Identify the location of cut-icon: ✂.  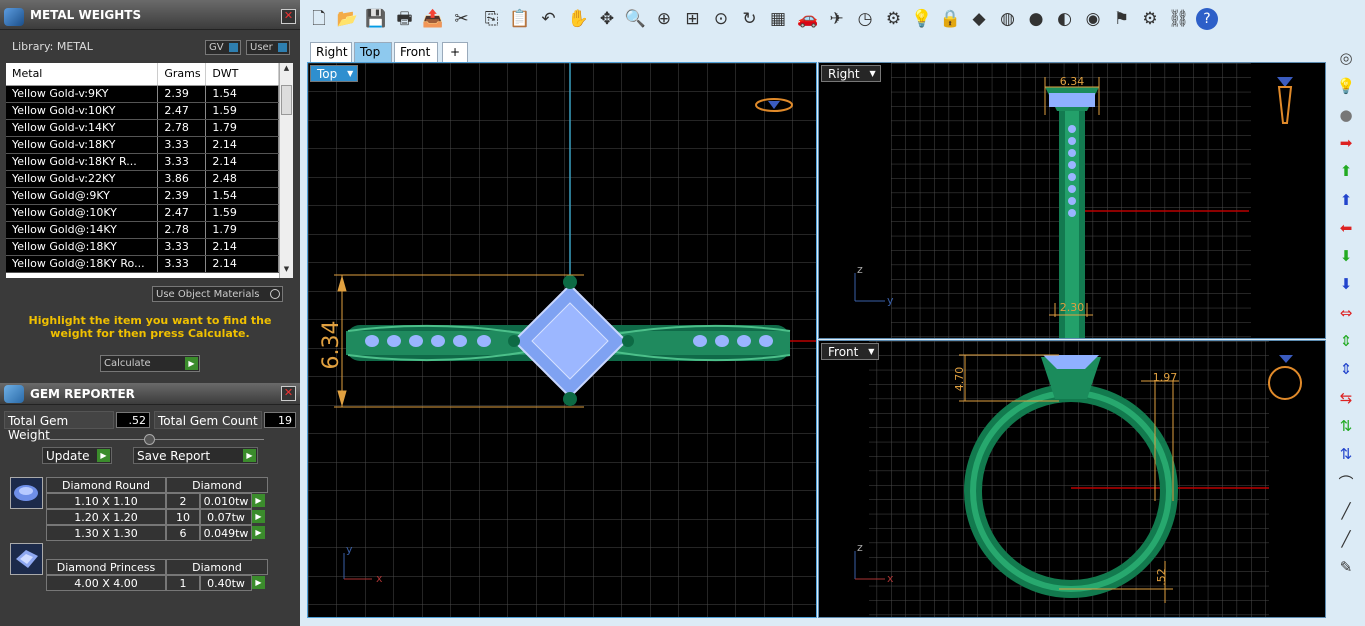
(462, 19).